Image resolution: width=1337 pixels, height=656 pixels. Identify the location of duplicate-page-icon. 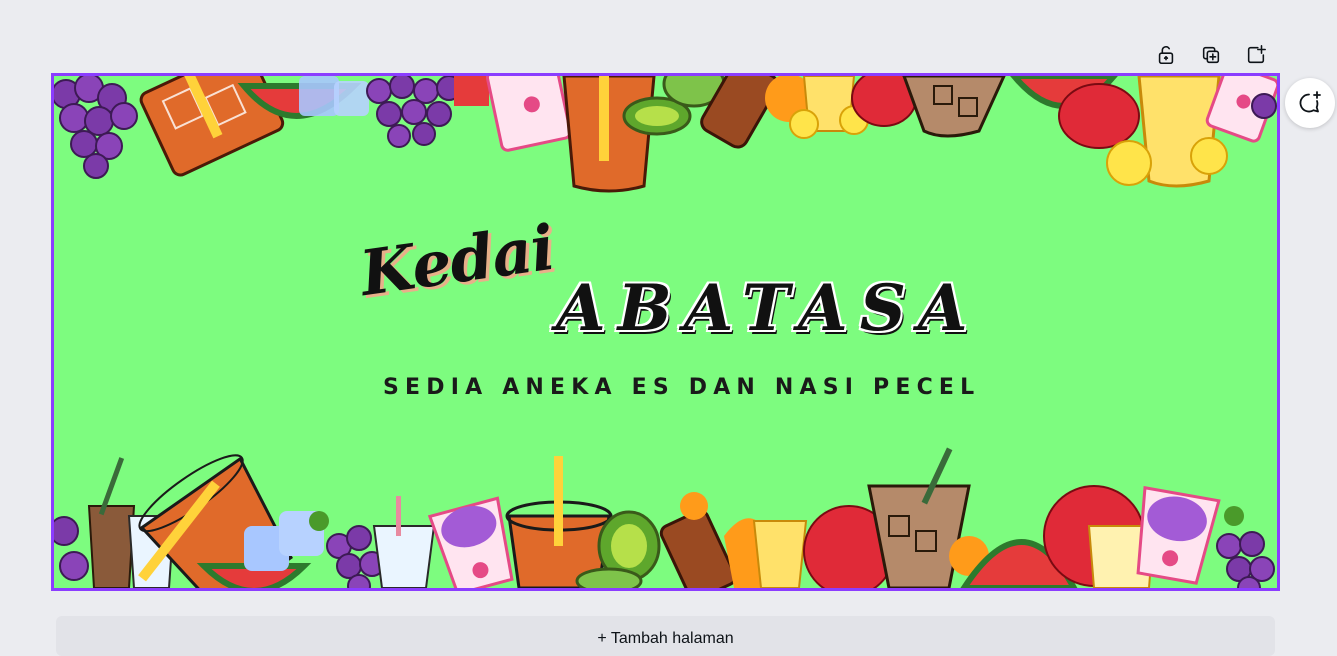
(1211, 55).